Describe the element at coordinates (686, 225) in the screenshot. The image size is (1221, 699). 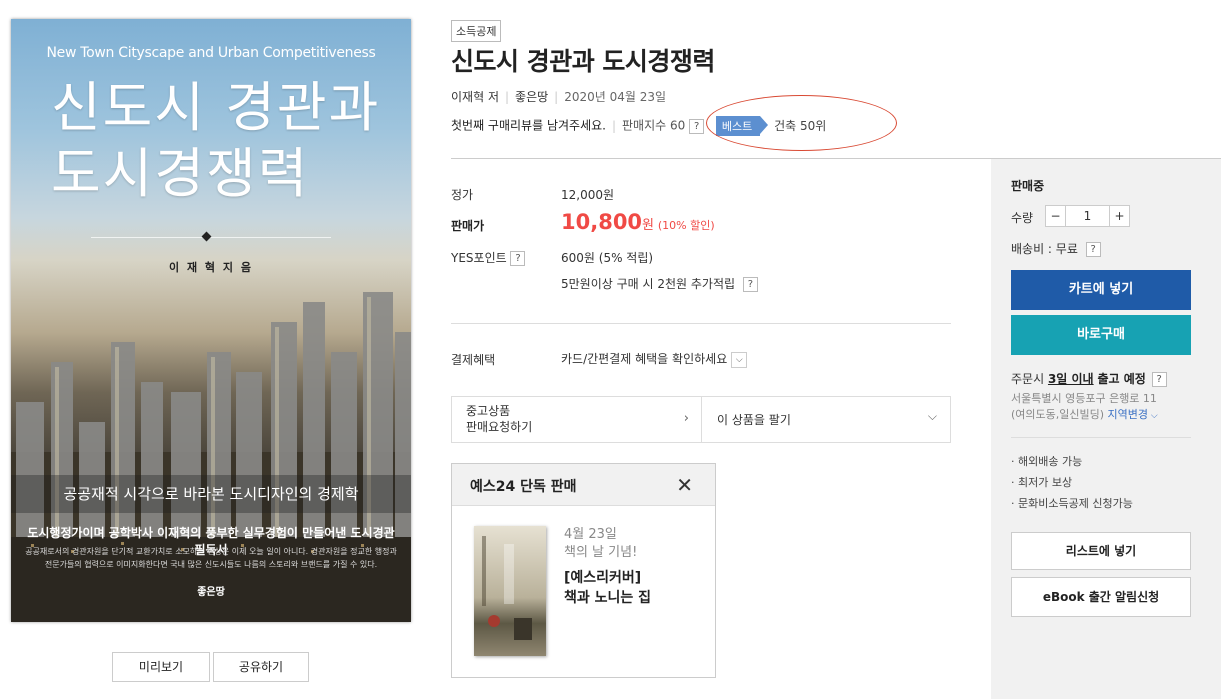
I see `discount-rate: (10% 할인)` at that location.